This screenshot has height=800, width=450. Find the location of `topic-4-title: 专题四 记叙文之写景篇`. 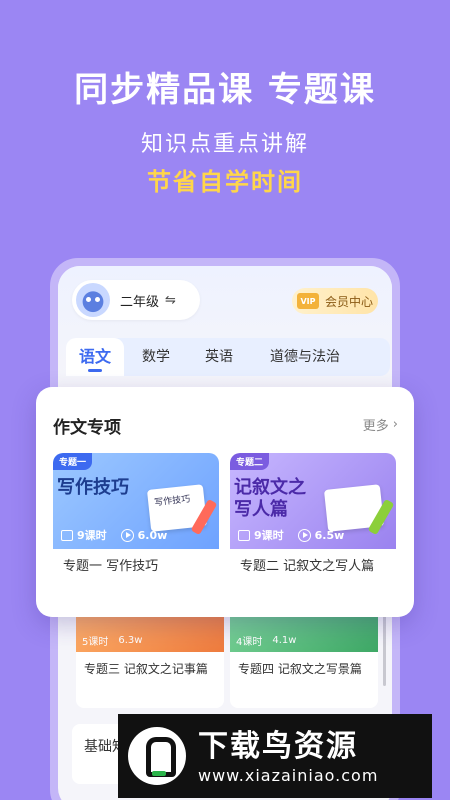

topic-4-title: 专题四 记叙文之写景篇 is located at coordinates (300, 669).